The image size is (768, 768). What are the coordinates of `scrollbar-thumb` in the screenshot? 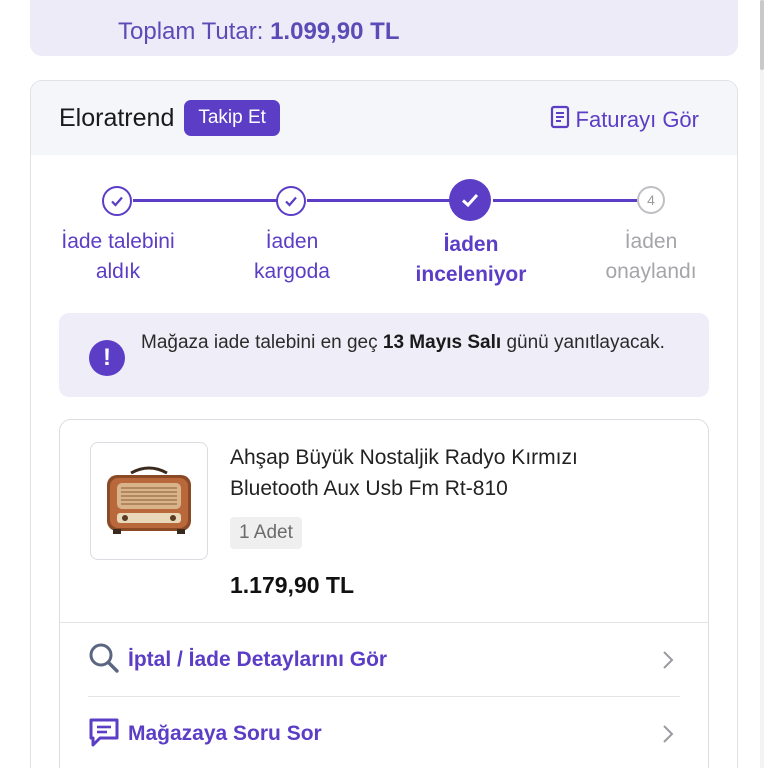 It's located at (762, 35).